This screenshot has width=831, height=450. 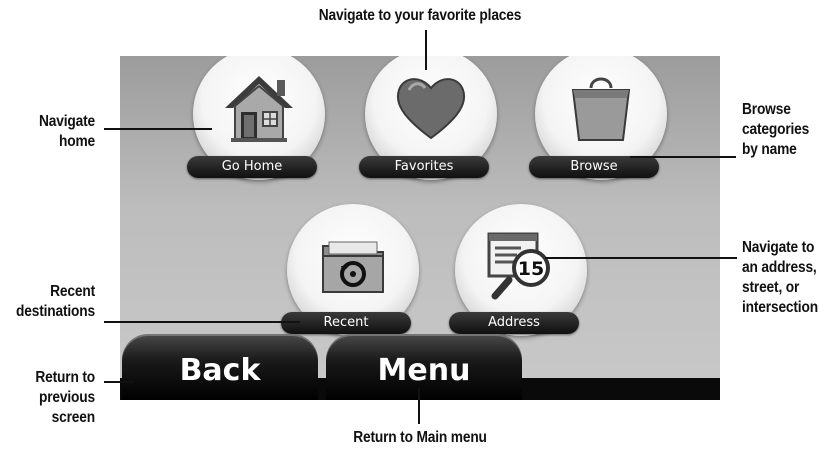 I want to click on go-home-label: Go Home, so click(x=252, y=167).